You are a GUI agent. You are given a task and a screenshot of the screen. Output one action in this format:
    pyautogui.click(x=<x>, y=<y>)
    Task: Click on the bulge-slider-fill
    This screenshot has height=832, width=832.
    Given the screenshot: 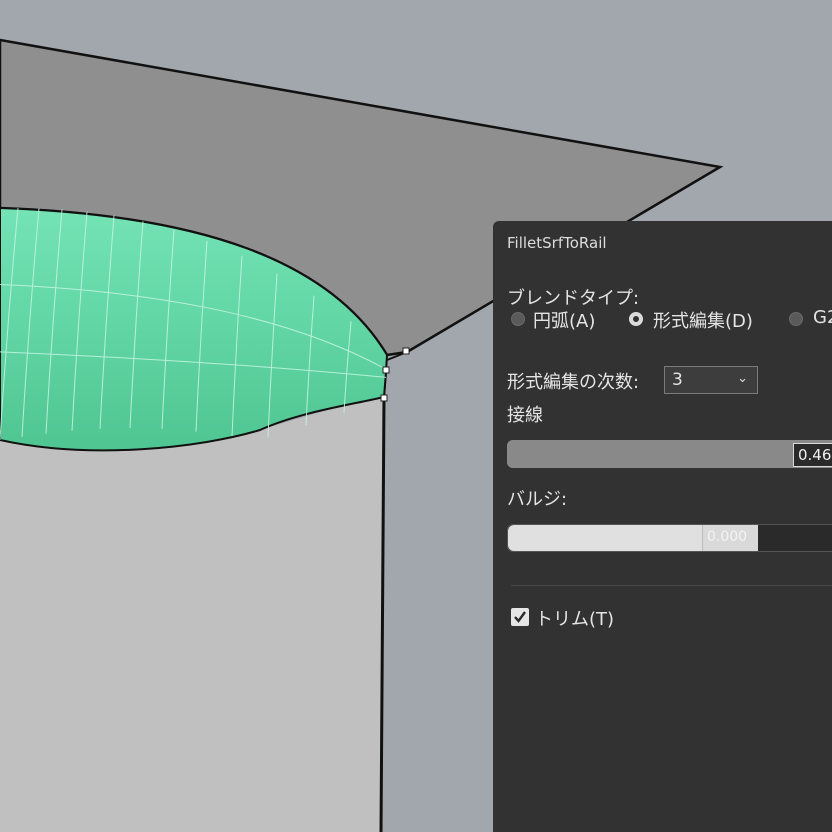 What is the action you would take?
    pyautogui.click(x=606, y=538)
    